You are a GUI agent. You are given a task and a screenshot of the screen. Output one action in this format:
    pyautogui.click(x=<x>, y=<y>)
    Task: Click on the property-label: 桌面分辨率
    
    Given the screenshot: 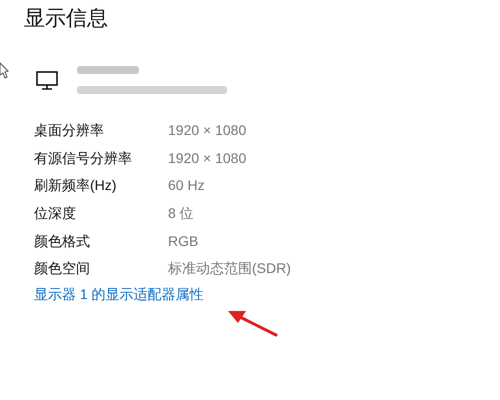 What is the action you would take?
    pyautogui.click(x=69, y=130)
    